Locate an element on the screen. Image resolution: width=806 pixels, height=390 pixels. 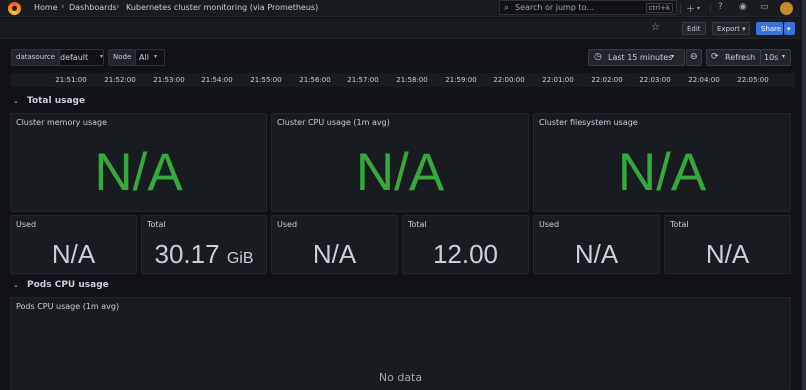
node-variable: Node All ▾ is located at coordinates (136, 57).